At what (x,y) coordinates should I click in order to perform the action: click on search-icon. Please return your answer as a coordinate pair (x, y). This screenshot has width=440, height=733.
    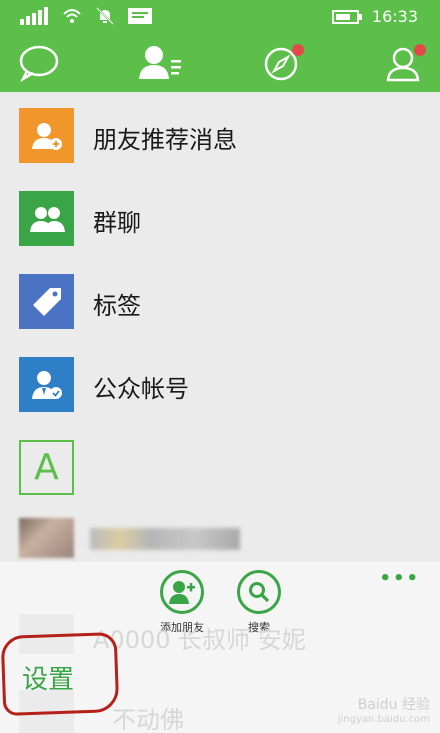
    Looking at the image, I should click on (259, 592).